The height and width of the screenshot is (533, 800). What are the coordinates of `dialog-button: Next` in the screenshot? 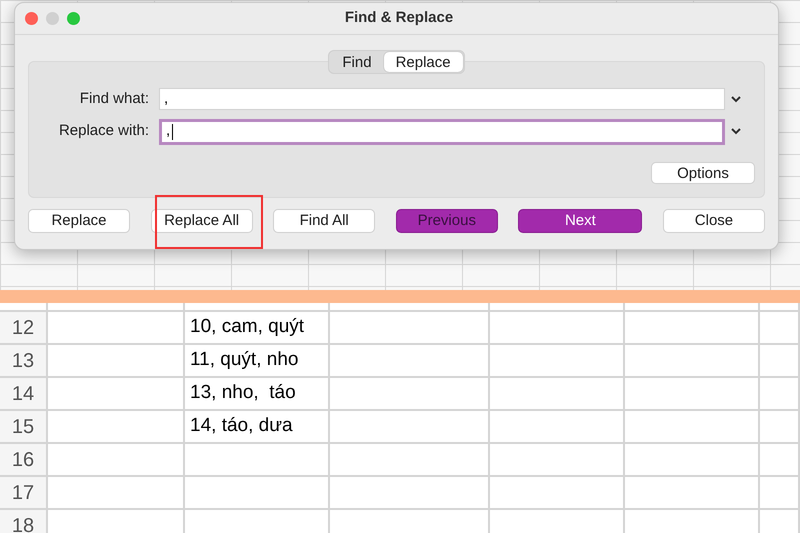 It's located at (580, 221).